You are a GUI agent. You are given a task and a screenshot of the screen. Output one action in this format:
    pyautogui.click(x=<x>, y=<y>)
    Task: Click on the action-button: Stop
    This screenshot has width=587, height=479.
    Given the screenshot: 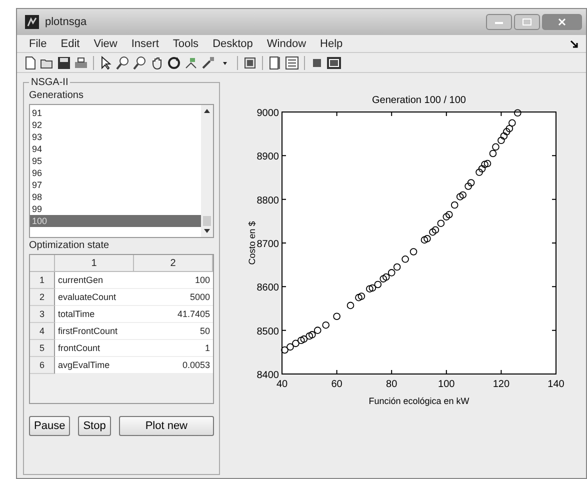 What is the action you would take?
    pyautogui.click(x=94, y=426)
    